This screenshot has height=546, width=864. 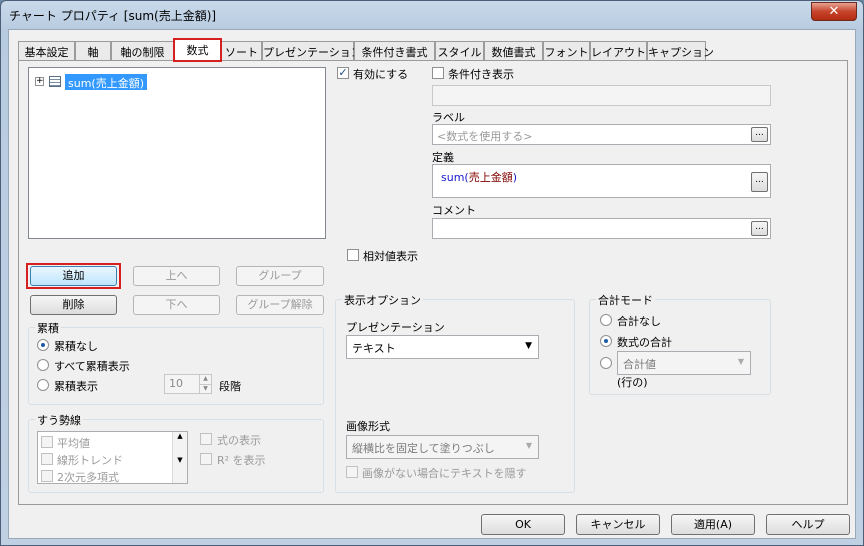 What do you see at coordinates (206, 439) in the screenshot?
I see `show-equation-checkbox` at bounding box center [206, 439].